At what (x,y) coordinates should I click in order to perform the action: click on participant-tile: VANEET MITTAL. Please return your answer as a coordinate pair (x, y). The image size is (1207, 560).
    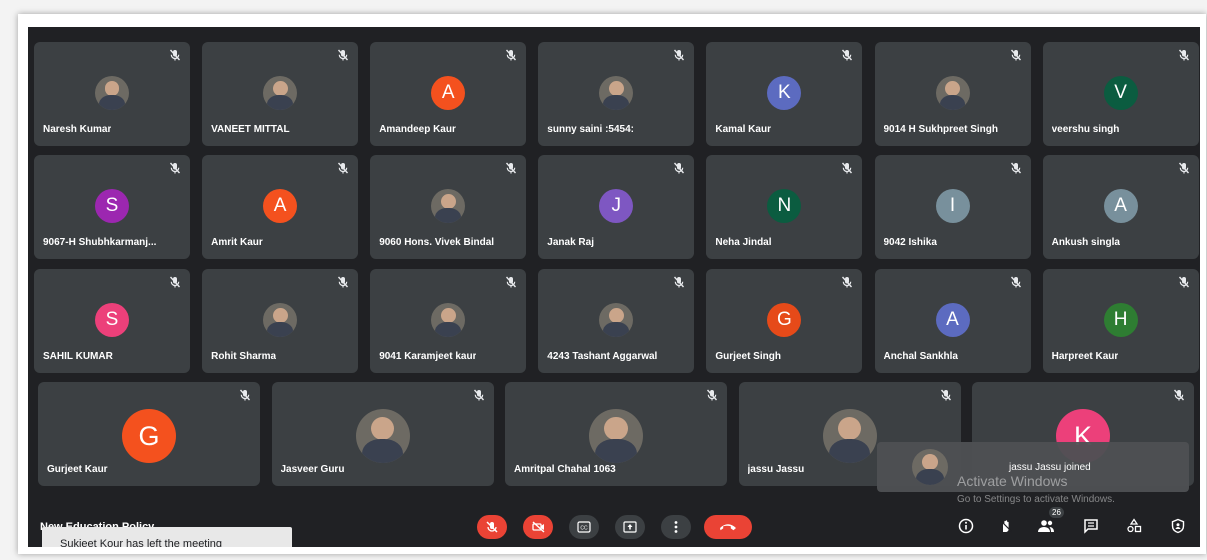
    Looking at the image, I should click on (280, 94).